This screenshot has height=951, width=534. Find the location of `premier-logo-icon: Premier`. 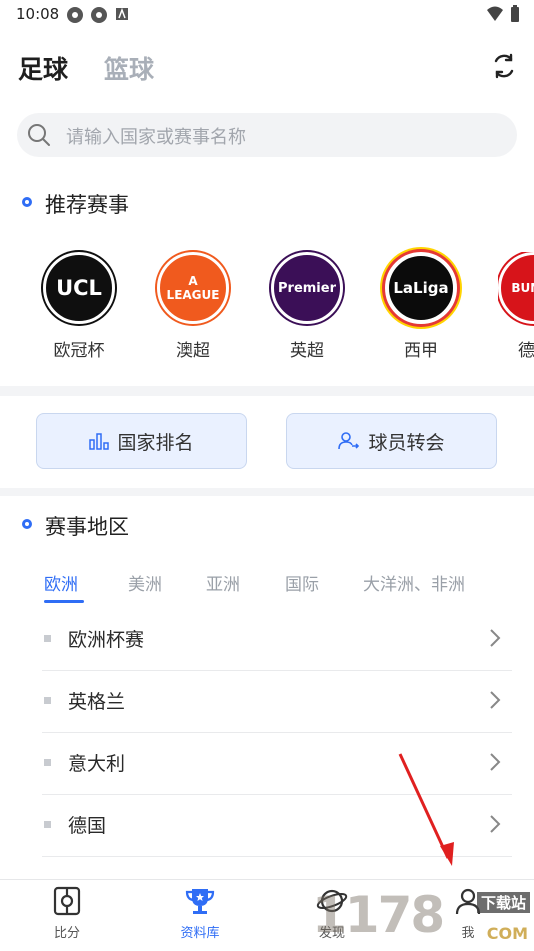

premier-logo-icon: Premier is located at coordinates (307, 288).